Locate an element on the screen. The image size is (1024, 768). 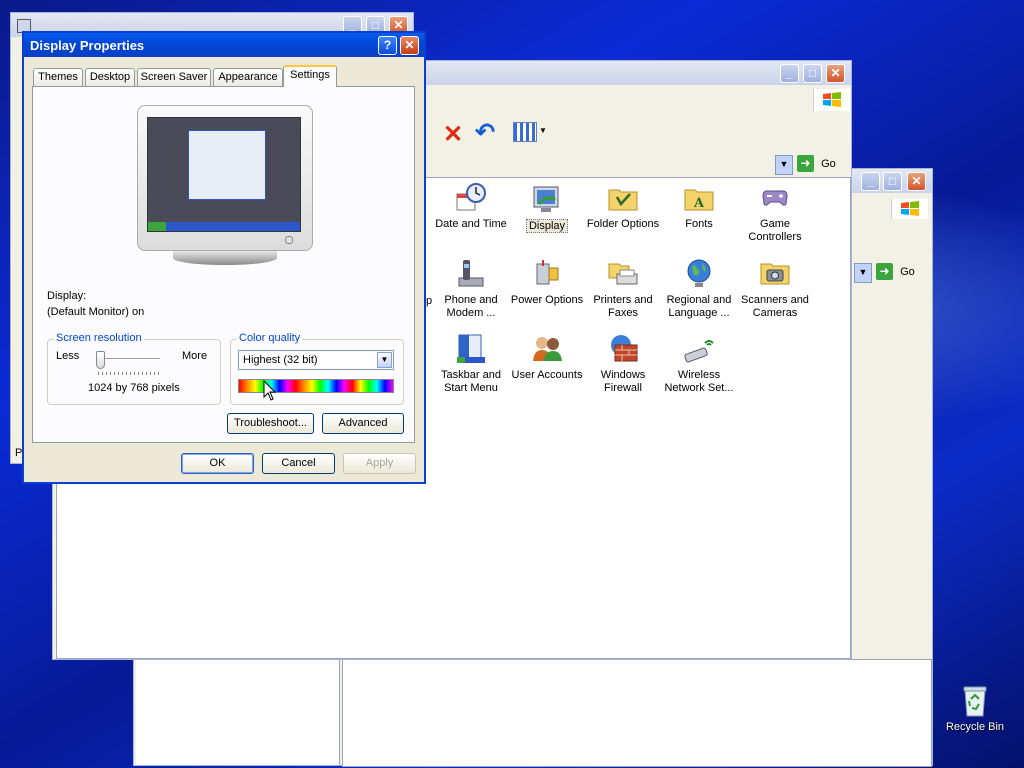
game-controllers-icon is located at coordinates (775, 198).